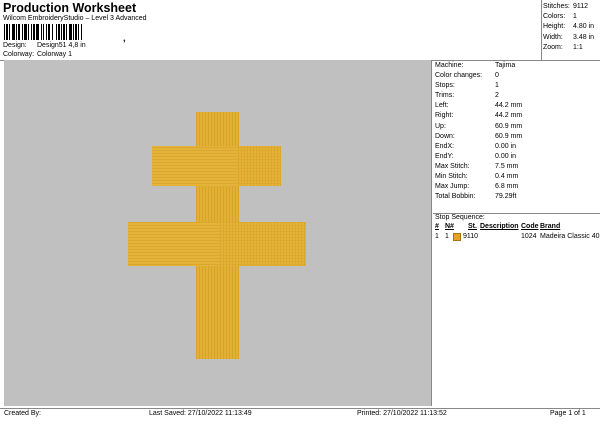 The height and width of the screenshot is (424, 600). Describe the element at coordinates (475, 65) in the screenshot. I see `machine-info-row: Machine: Tajima` at that location.